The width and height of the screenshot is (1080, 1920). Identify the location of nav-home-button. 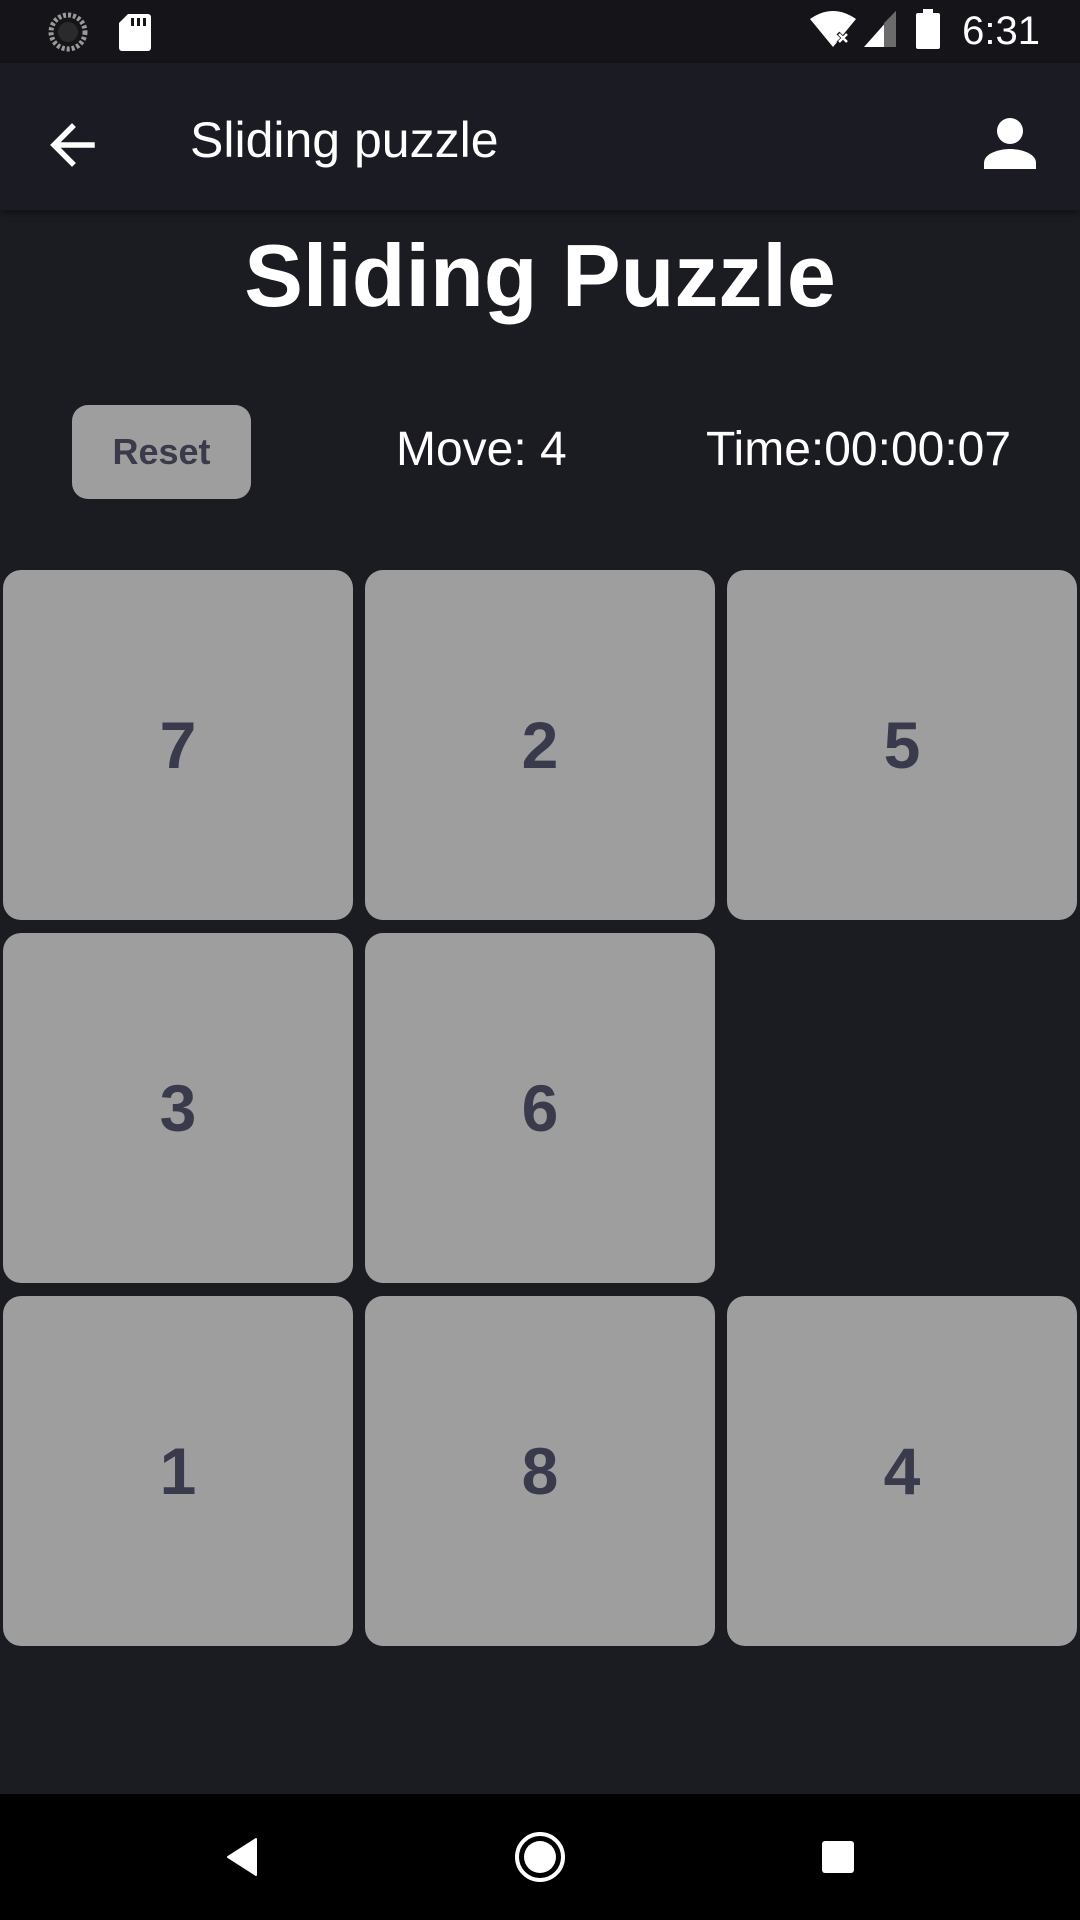
(540, 1857).